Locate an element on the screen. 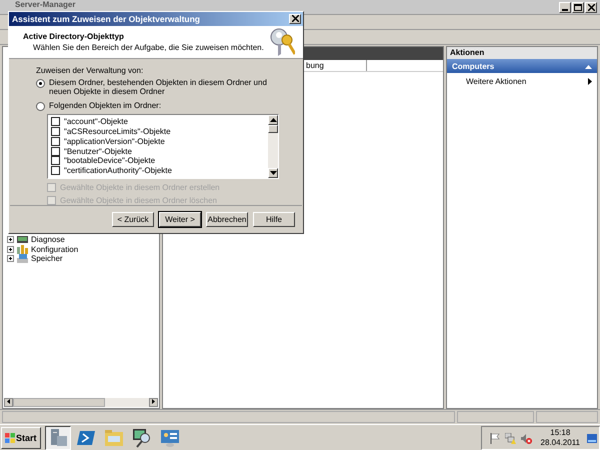 Image resolution: width=600 pixels, height=450 pixels. left-arrow-icon is located at coordinates (8, 401).